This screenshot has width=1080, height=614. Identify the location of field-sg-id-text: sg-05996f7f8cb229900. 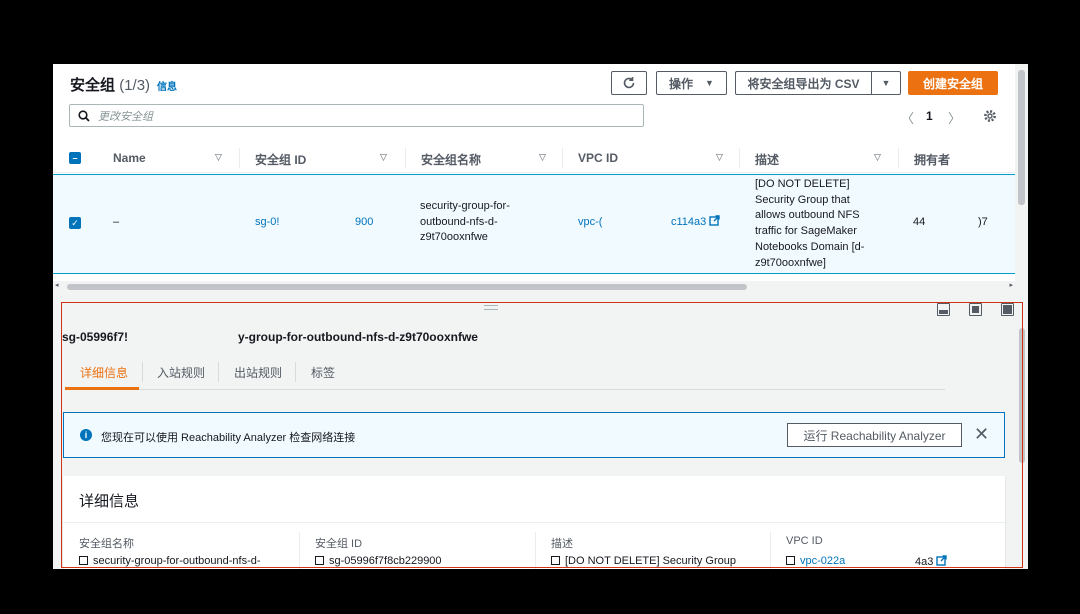
(385, 561).